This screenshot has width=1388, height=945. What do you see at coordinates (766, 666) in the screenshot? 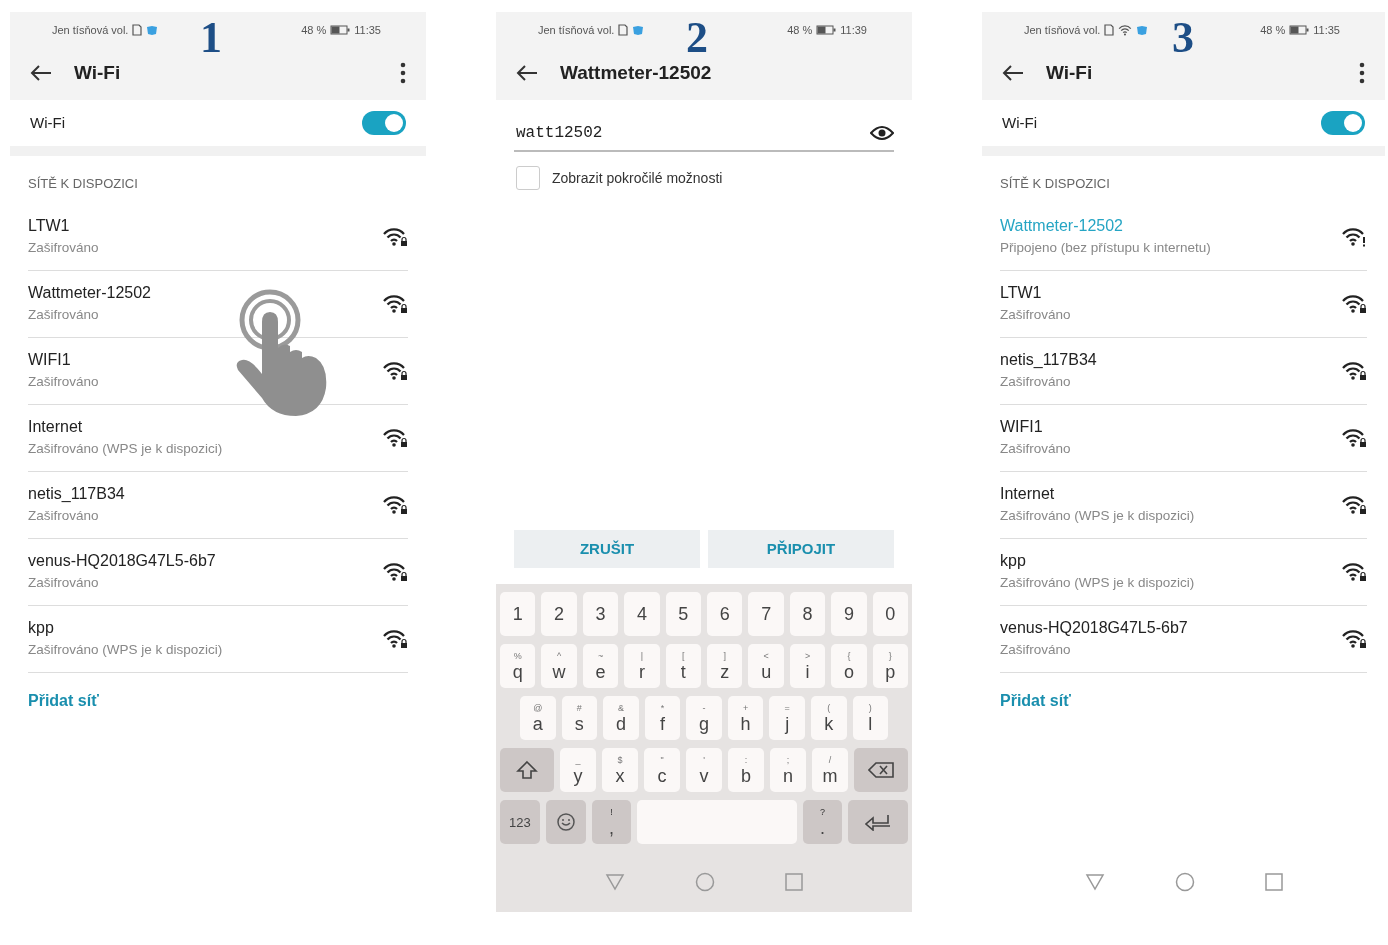
I see `keyboard-key: < u` at bounding box center [766, 666].